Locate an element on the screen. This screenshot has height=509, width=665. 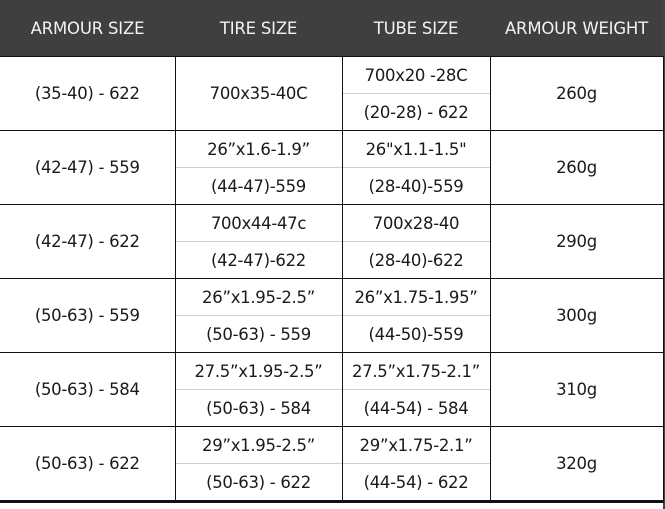
armour-size-cell: (50-63) - 584 is located at coordinates (88, 389).